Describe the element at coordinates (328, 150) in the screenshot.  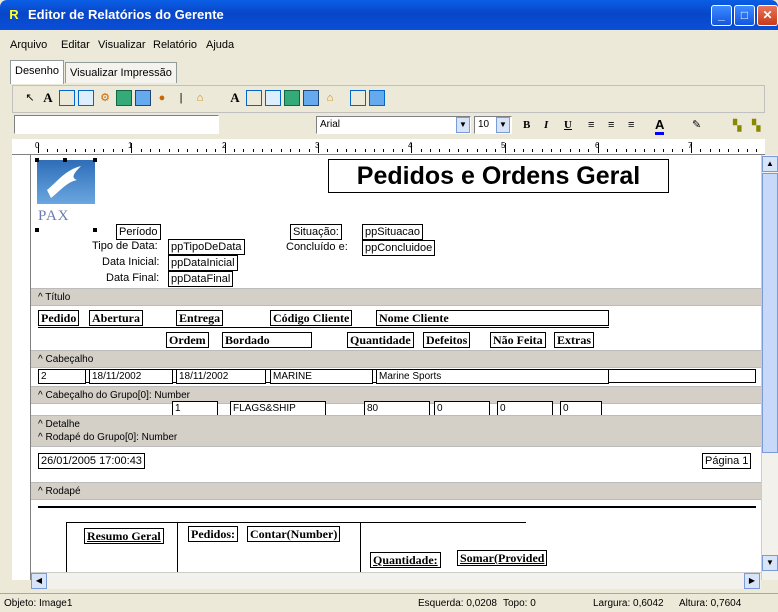
I see `ruler-tick` at that location.